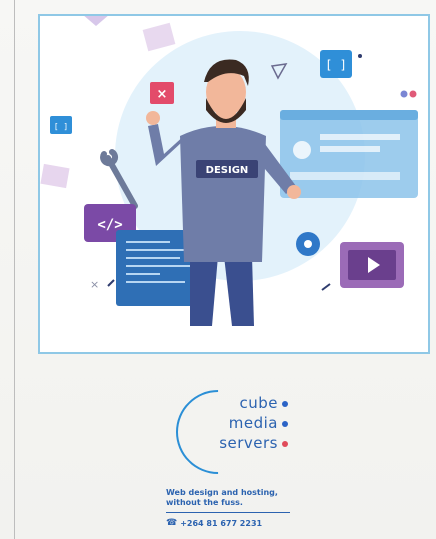 The width and height of the screenshot is (436, 539). I want to click on margin-rule, so click(14, 269).